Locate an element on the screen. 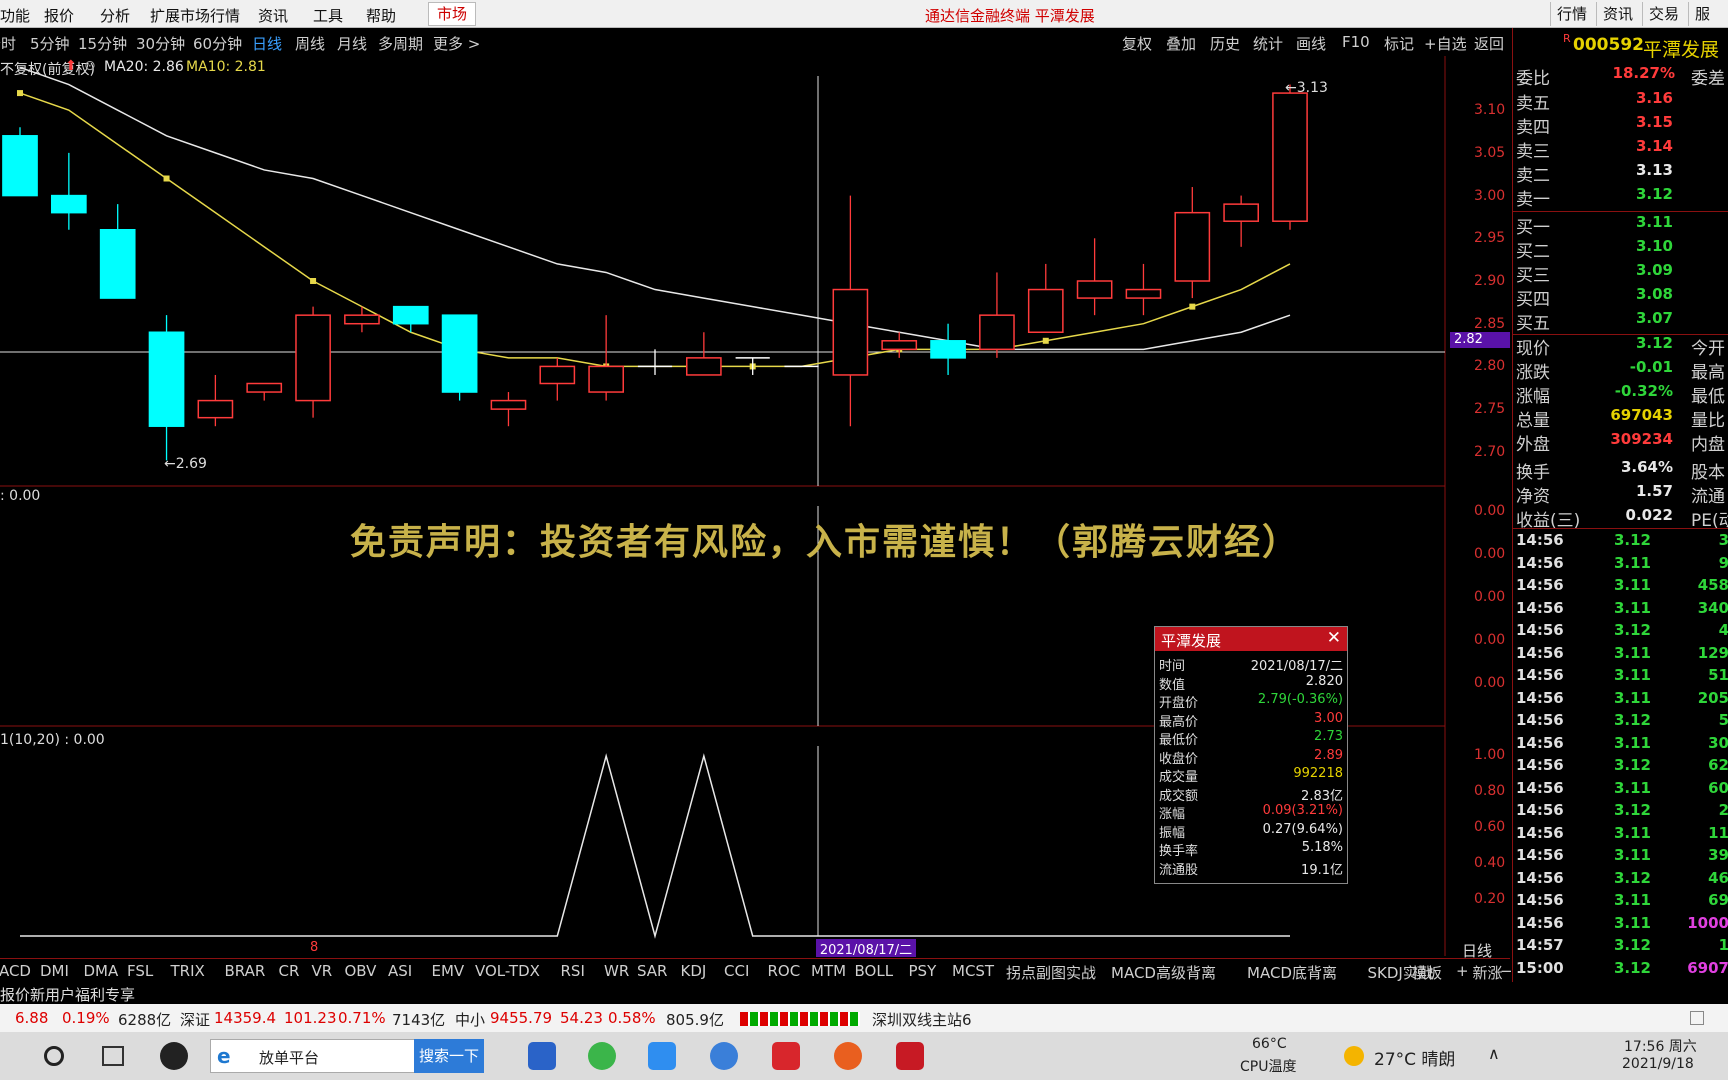 This screenshot has height=1080, width=1728. up-arrow-icon: ⬆ is located at coordinates (71, 66).